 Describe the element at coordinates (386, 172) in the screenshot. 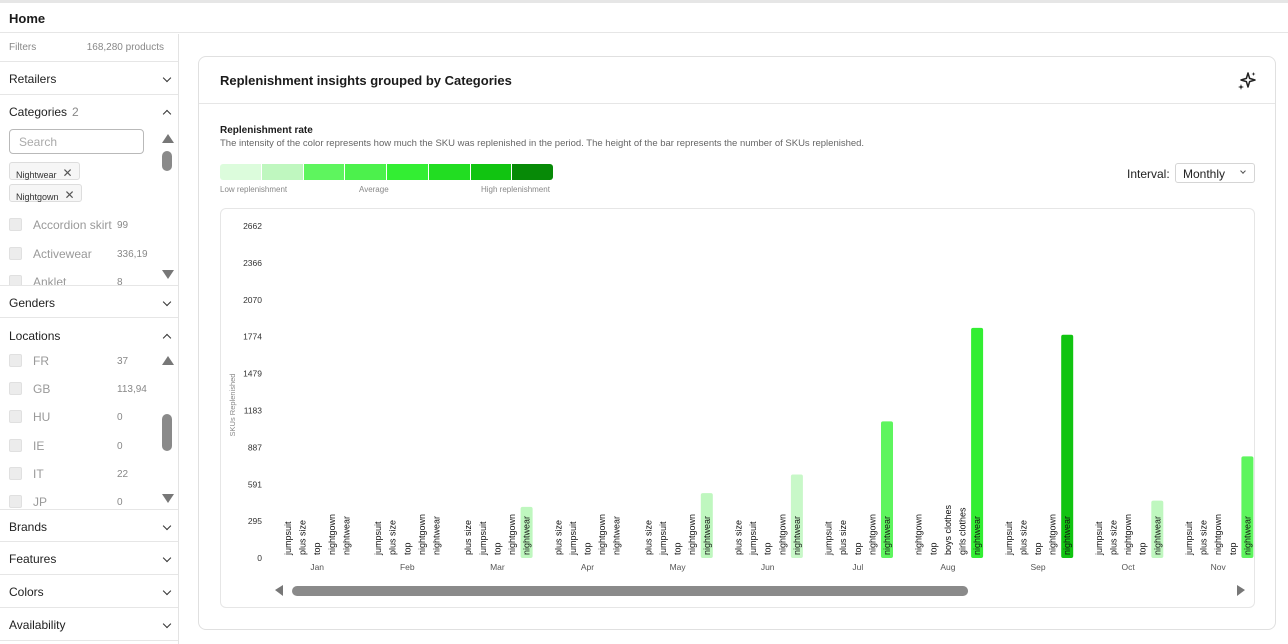

I see `color-legend` at that location.